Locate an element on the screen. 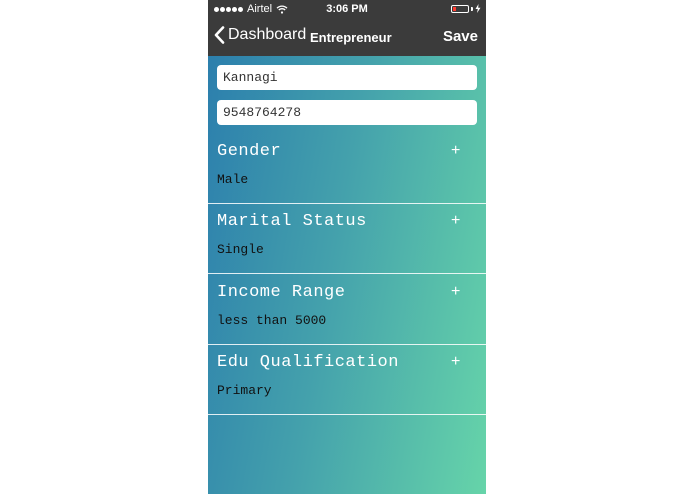  back-button-label: Dashboard is located at coordinates (267, 34).